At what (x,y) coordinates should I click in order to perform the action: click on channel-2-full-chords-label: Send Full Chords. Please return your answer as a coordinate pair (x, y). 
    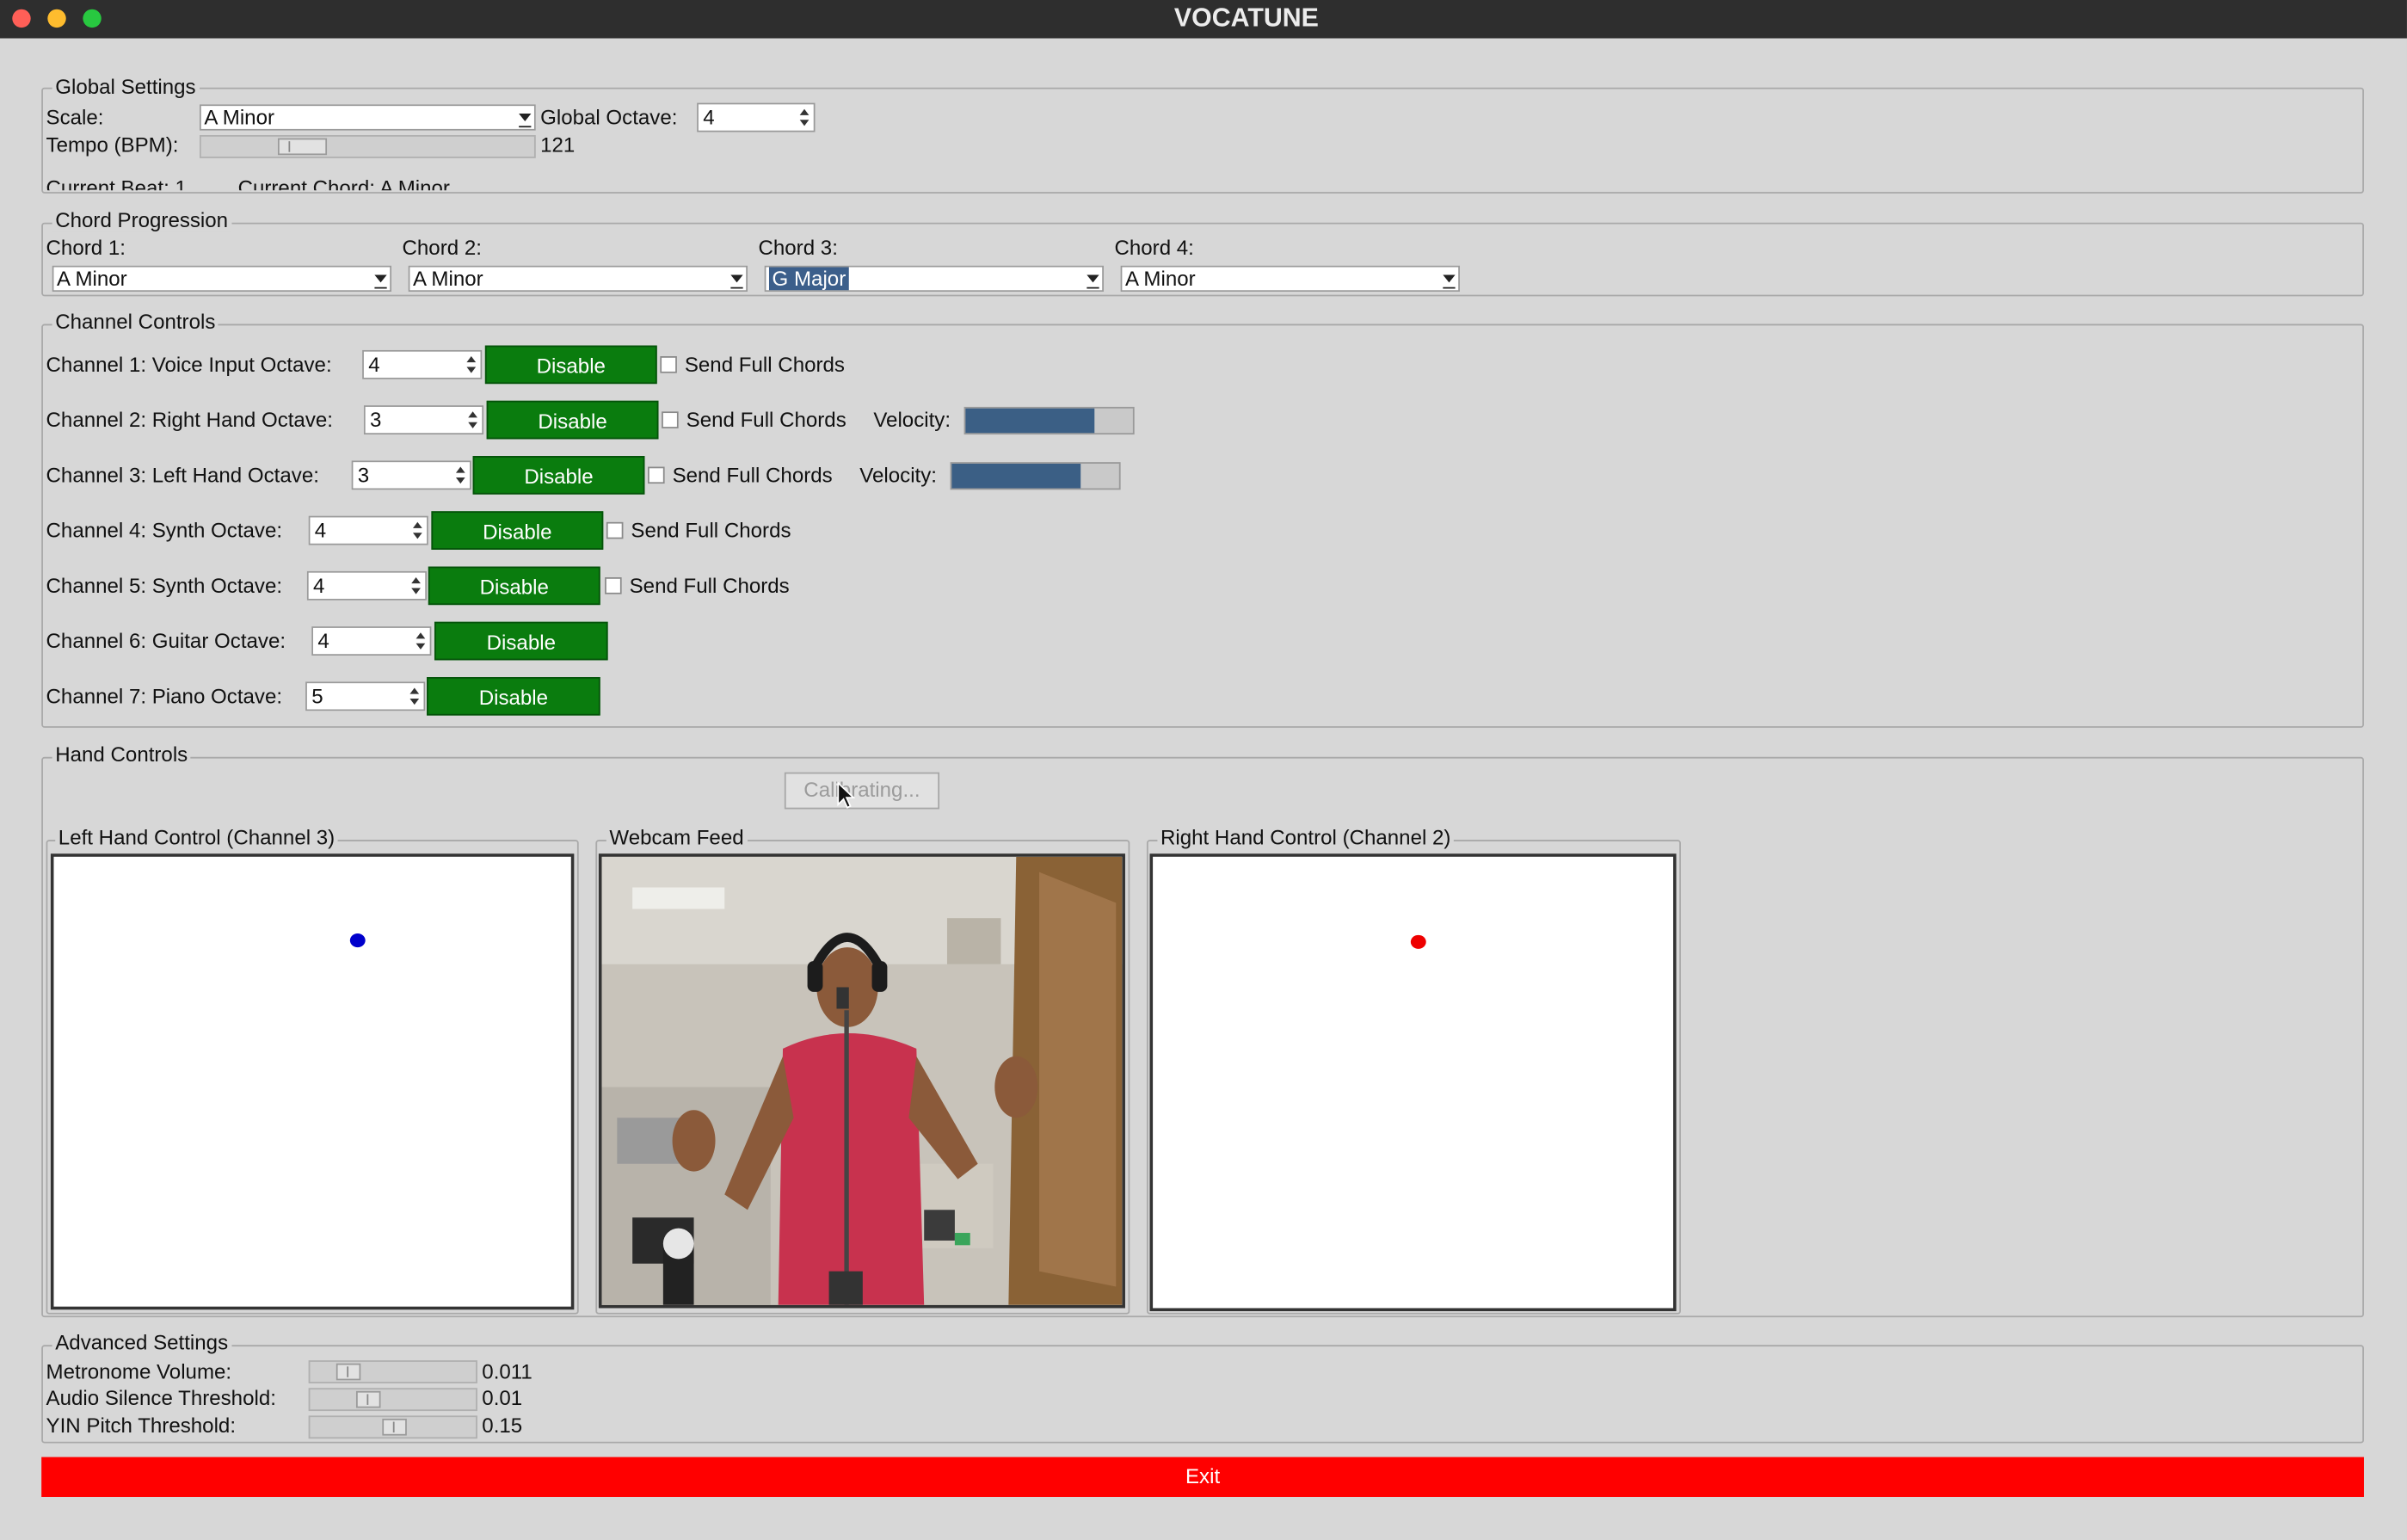
    Looking at the image, I should click on (766, 420).